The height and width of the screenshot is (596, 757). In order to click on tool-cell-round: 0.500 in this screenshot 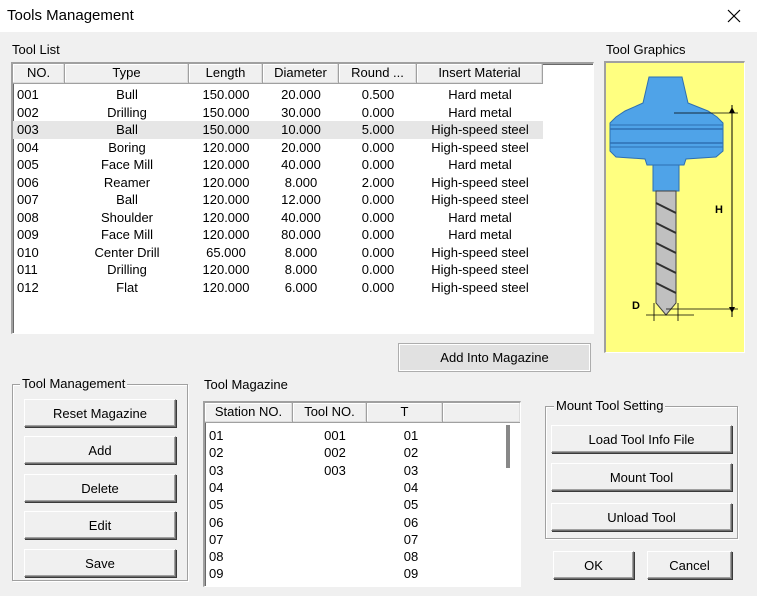, I will do `click(378, 94)`.